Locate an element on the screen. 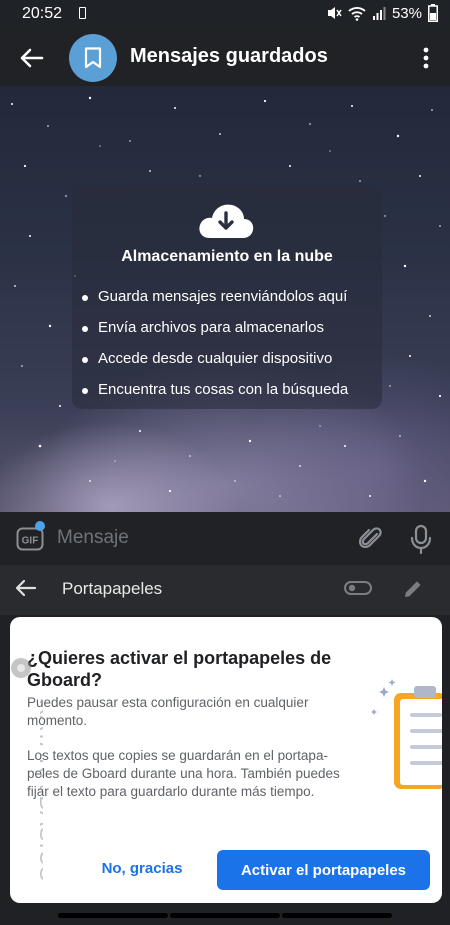 The image size is (450, 925). more-options-icon is located at coordinates (426, 58).